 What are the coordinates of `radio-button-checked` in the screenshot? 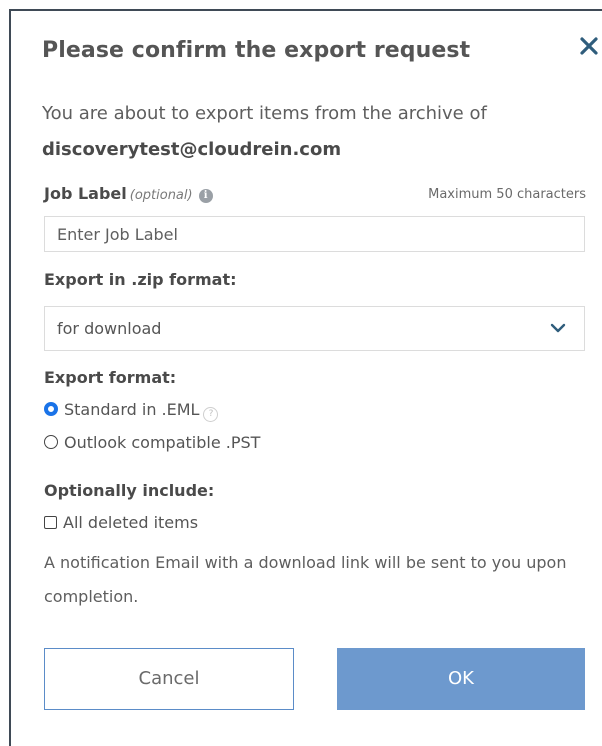 It's located at (51, 409).